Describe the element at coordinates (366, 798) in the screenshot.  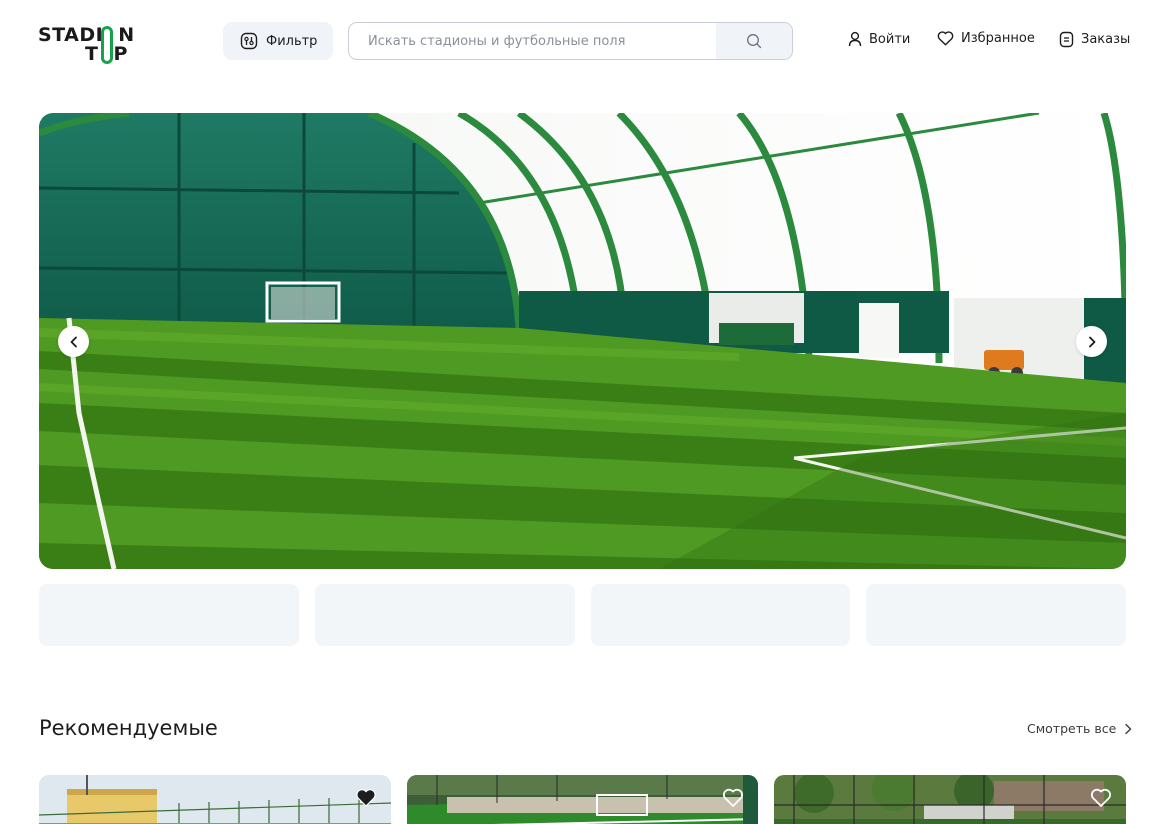
I see `favorite-filled-icon` at that location.